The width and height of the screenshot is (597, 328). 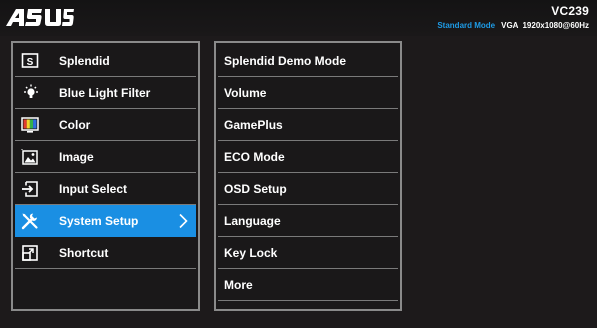 What do you see at coordinates (308, 125) in the screenshot?
I see `sub-item-gameplus: GamePlus` at bounding box center [308, 125].